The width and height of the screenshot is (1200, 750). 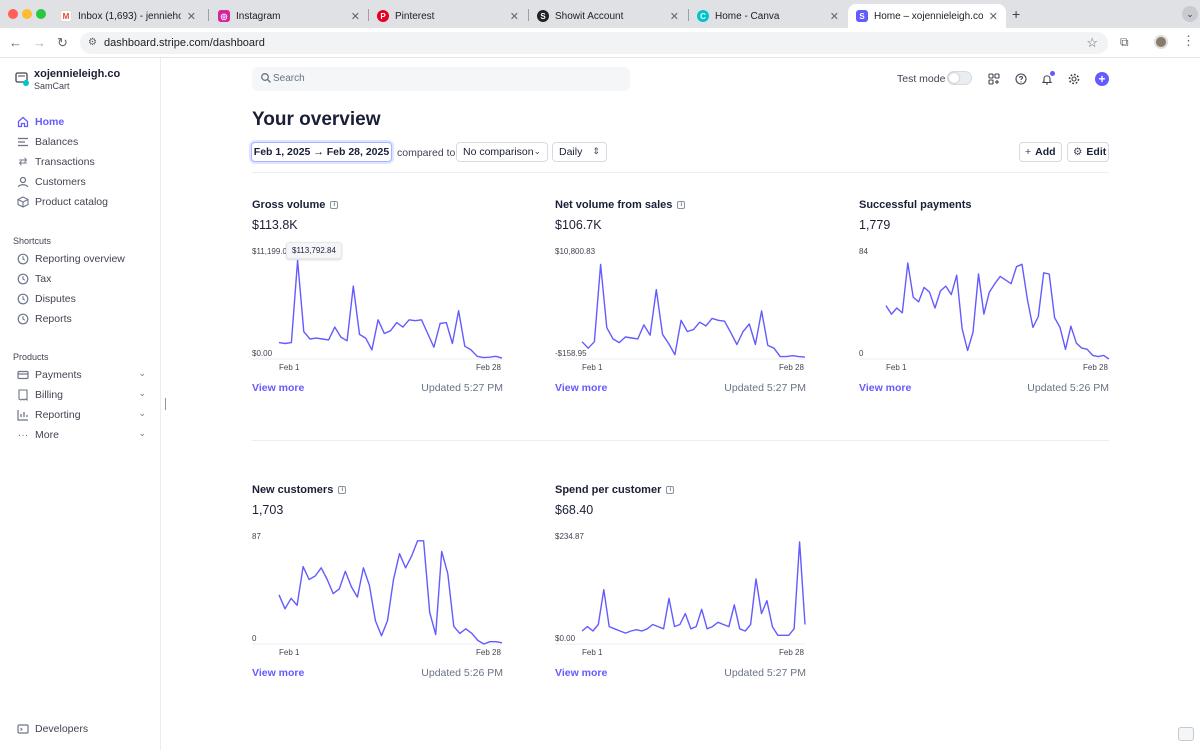 What do you see at coordinates (289, 205) in the screenshot?
I see `metric-title-text: Gross volume` at bounding box center [289, 205].